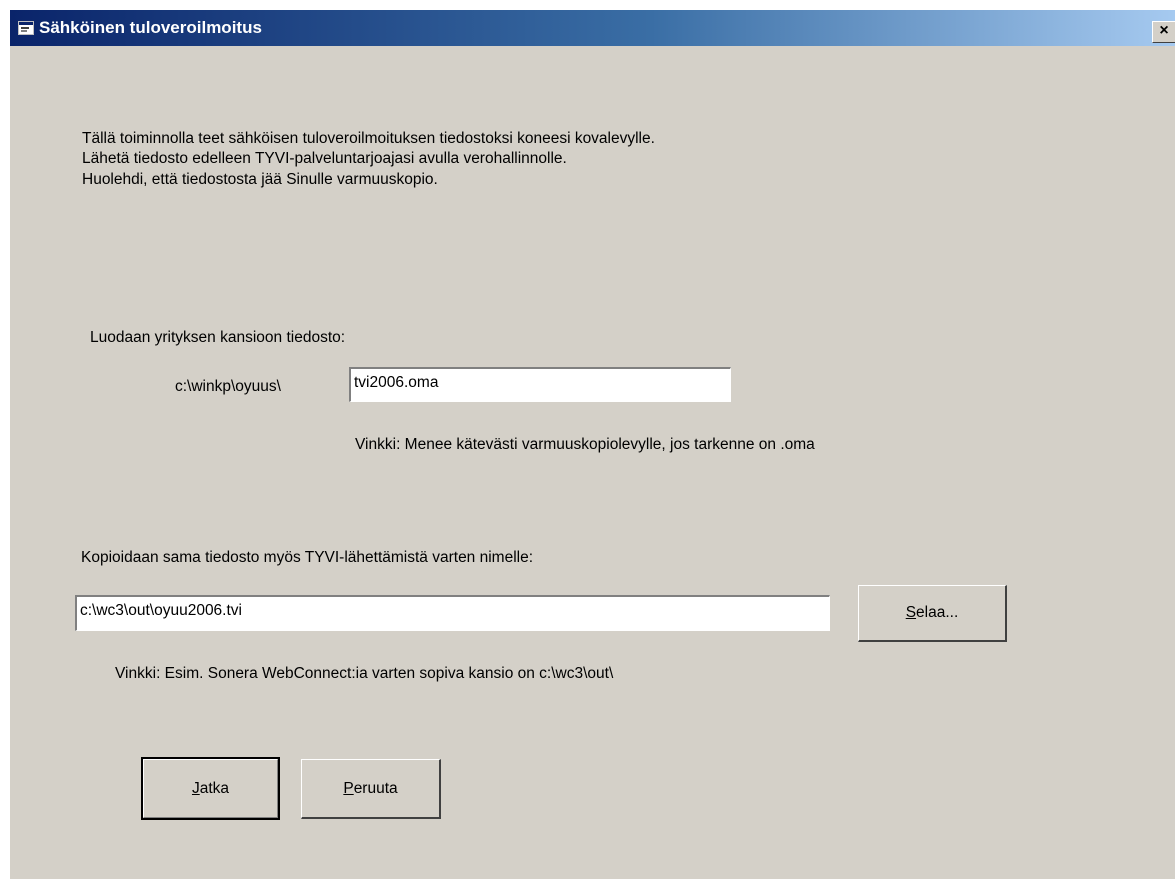 The height and width of the screenshot is (879, 1175). I want to click on close-button: ×, so click(1163, 32).